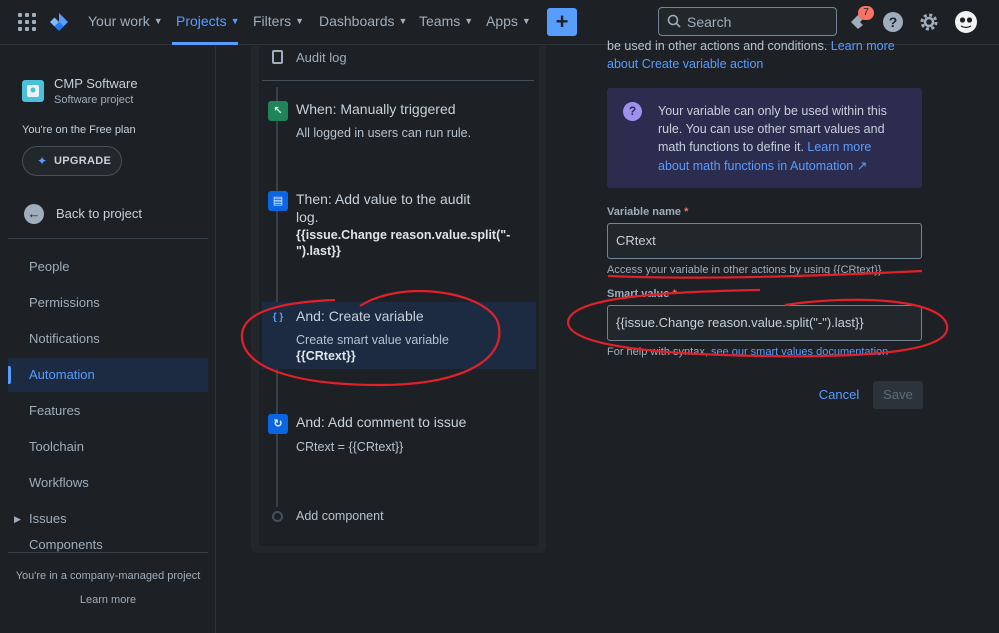  Describe the element at coordinates (108, 483) in the screenshot. I see `sidebar-item-workflows: Workflows` at that location.